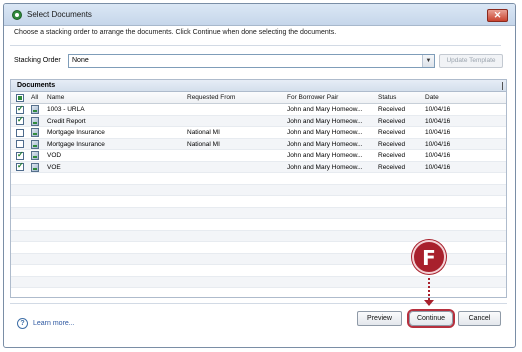  Describe the element at coordinates (258, 85) in the screenshot. I see `documents-section-header: Documents` at that location.